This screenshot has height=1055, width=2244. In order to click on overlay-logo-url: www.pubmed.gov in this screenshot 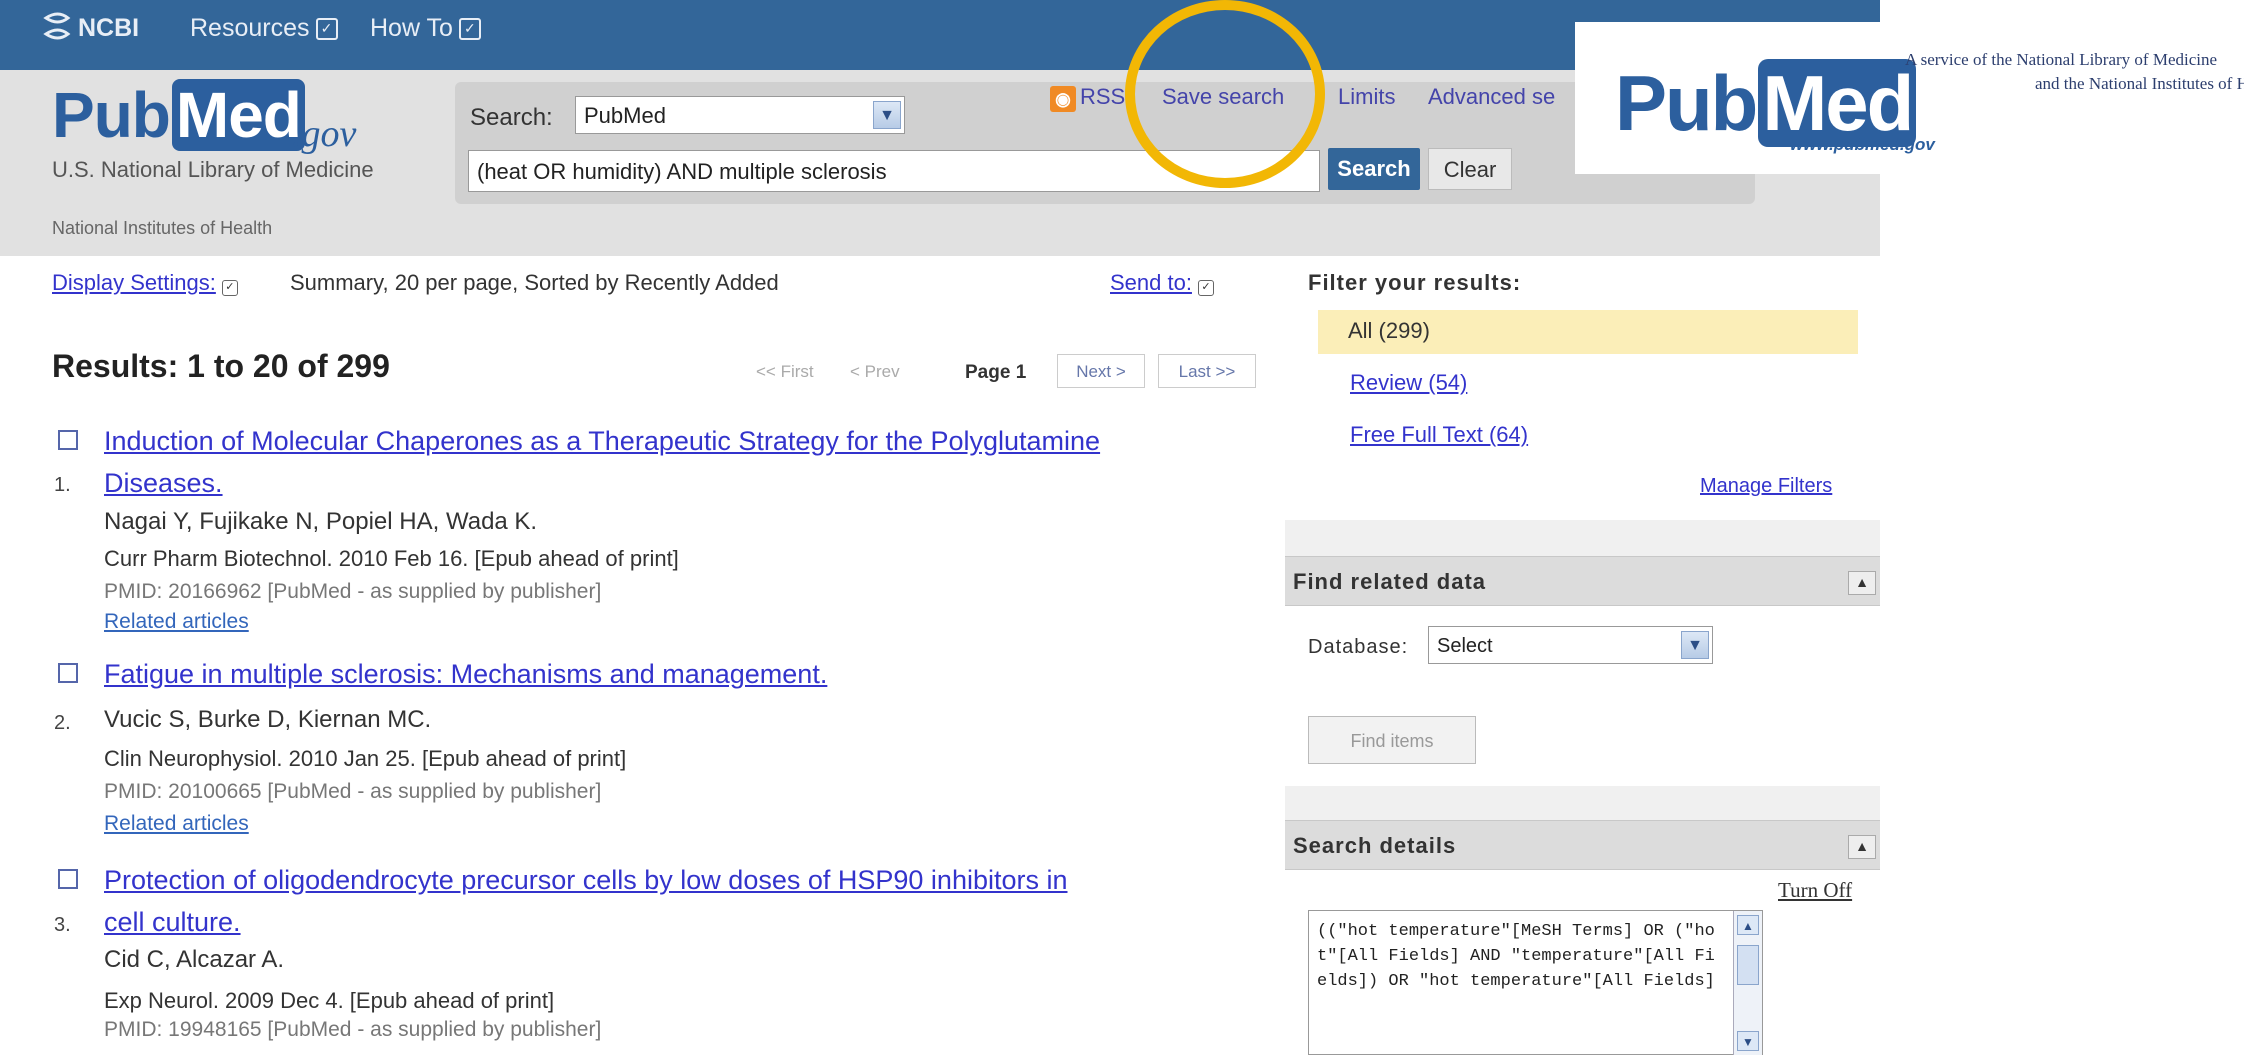, I will do `click(1862, 144)`.